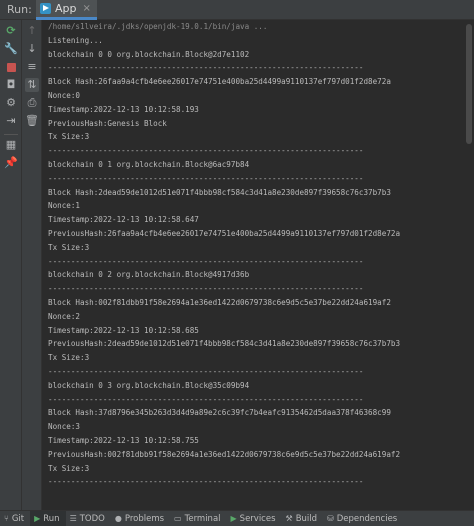  Describe the element at coordinates (64, 206) in the screenshot. I see `console-line: Nonce:1` at that location.